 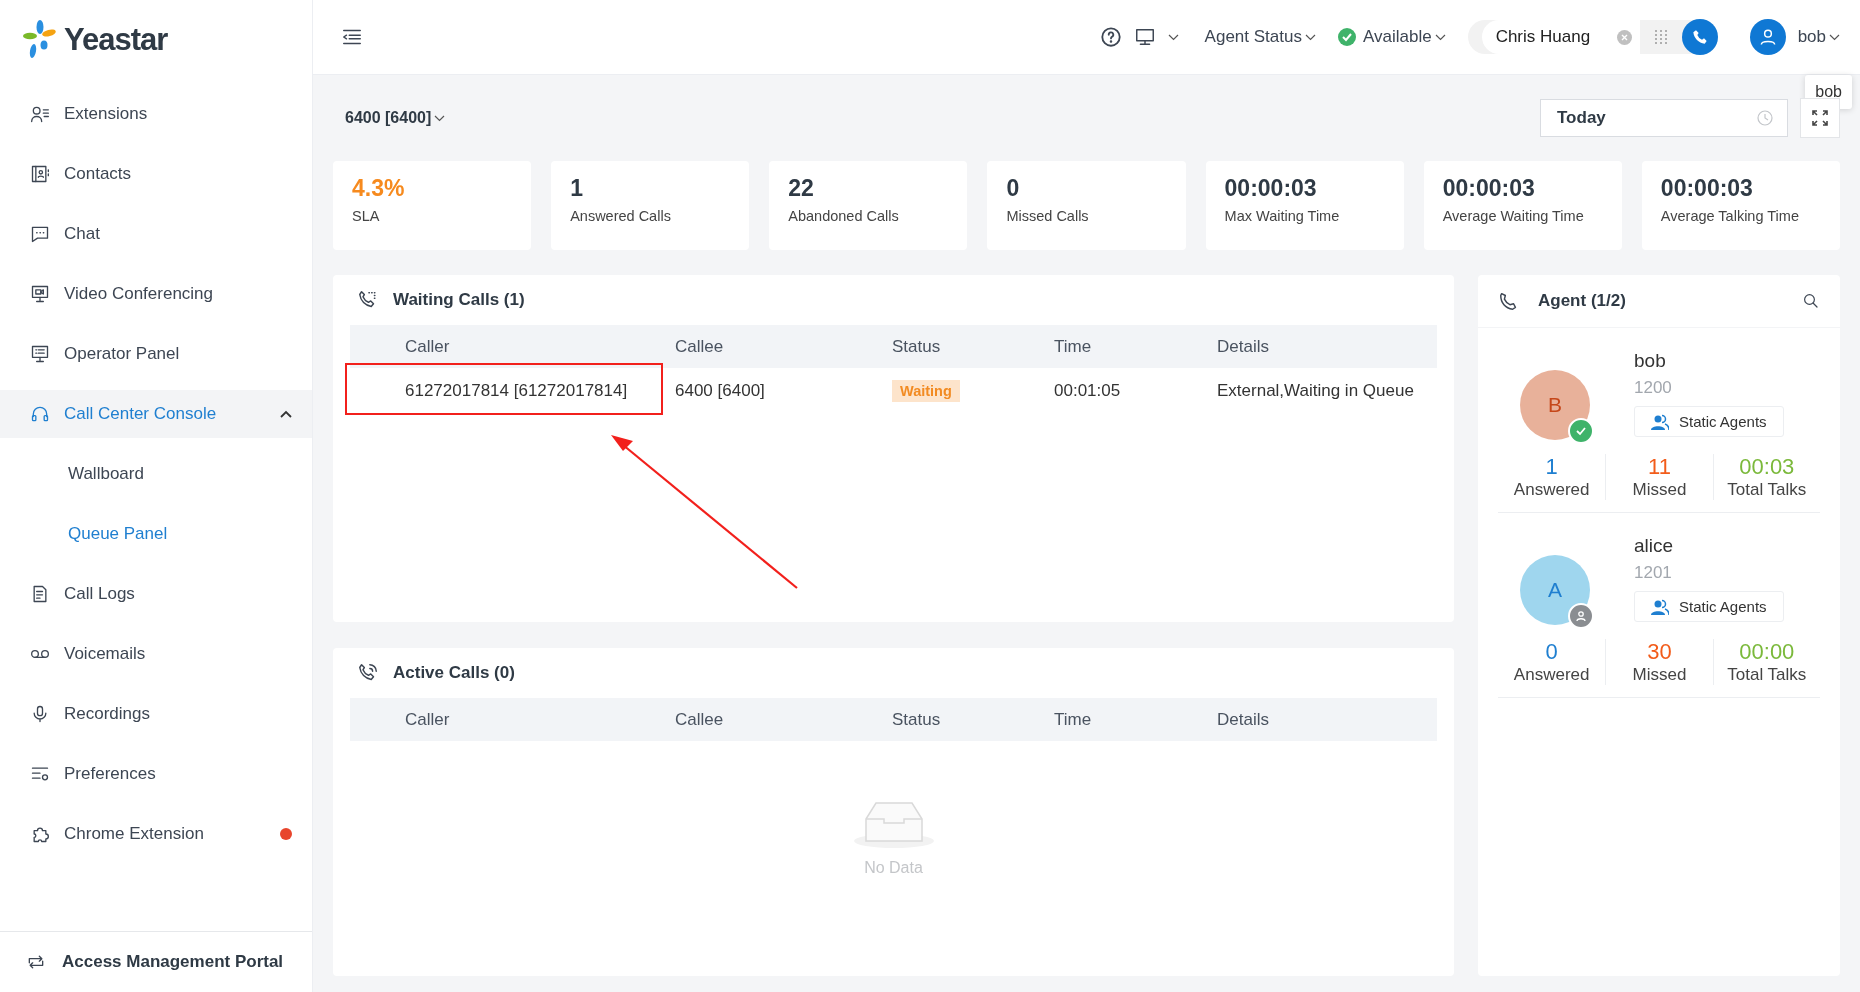 What do you see at coordinates (173, 962) in the screenshot?
I see `portal-link: Access Management Portal` at bounding box center [173, 962].